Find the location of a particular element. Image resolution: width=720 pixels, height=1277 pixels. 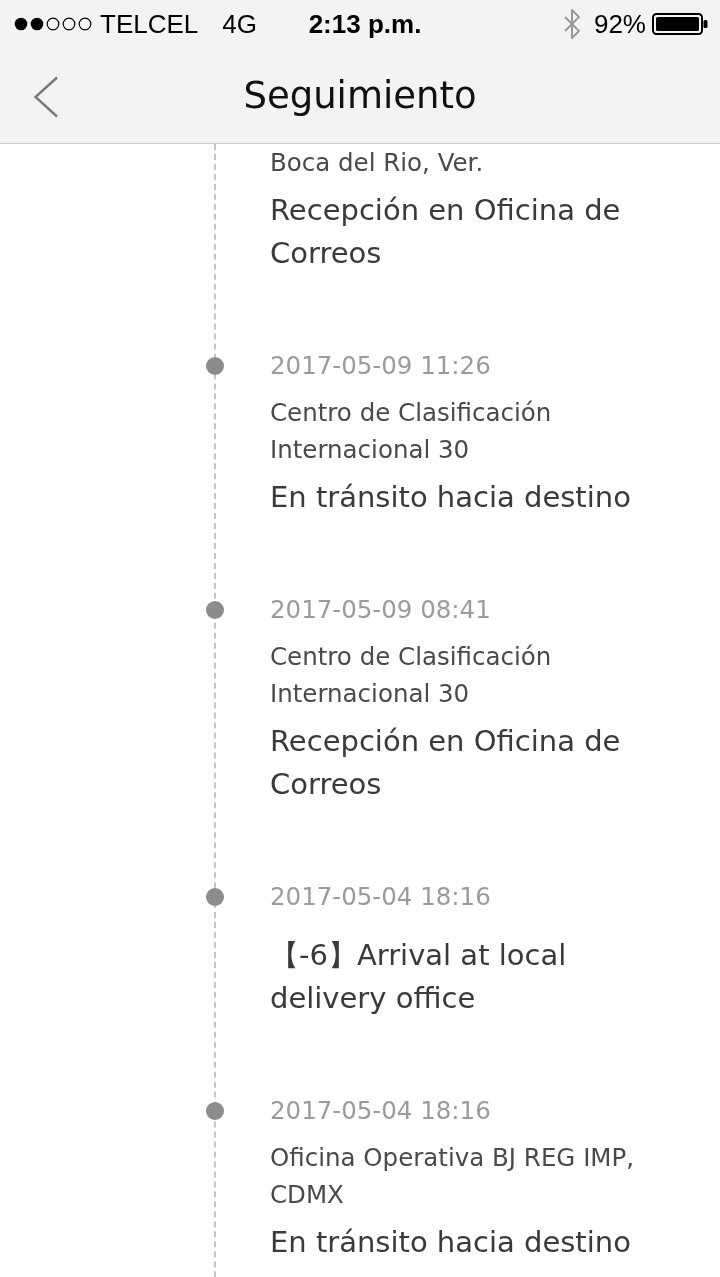

screen-title: Seguimiento is located at coordinates (360, 95).